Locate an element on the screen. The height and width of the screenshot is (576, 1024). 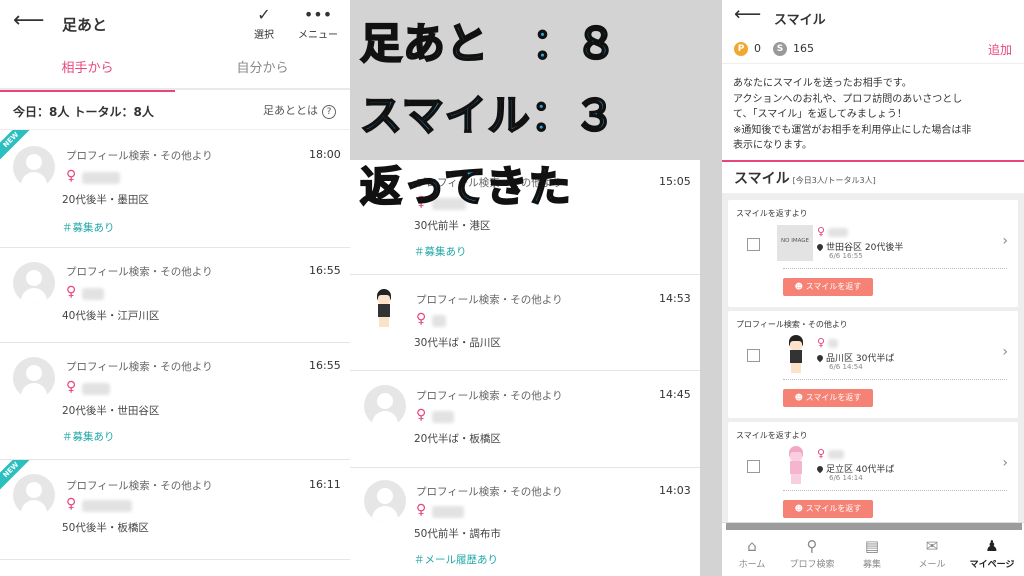
menu-button: ••• メニュー is located at coordinates (318, 23).